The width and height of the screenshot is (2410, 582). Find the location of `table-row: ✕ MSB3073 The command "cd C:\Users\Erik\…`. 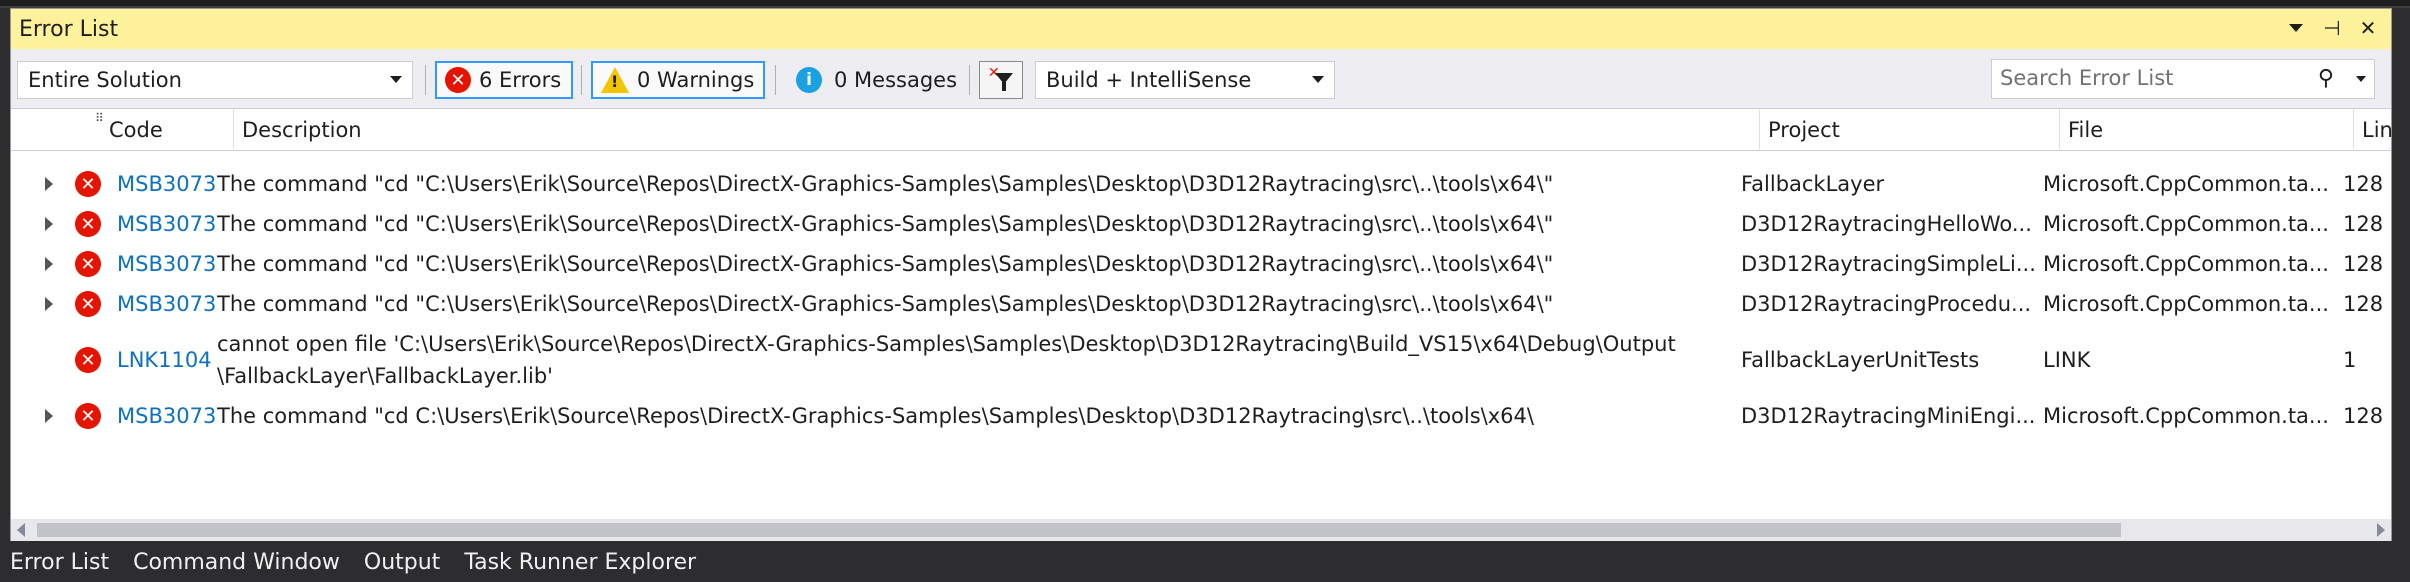

table-row: ✕ MSB3073 The command "cd C:\Users\Erik\… is located at coordinates (1201, 416).